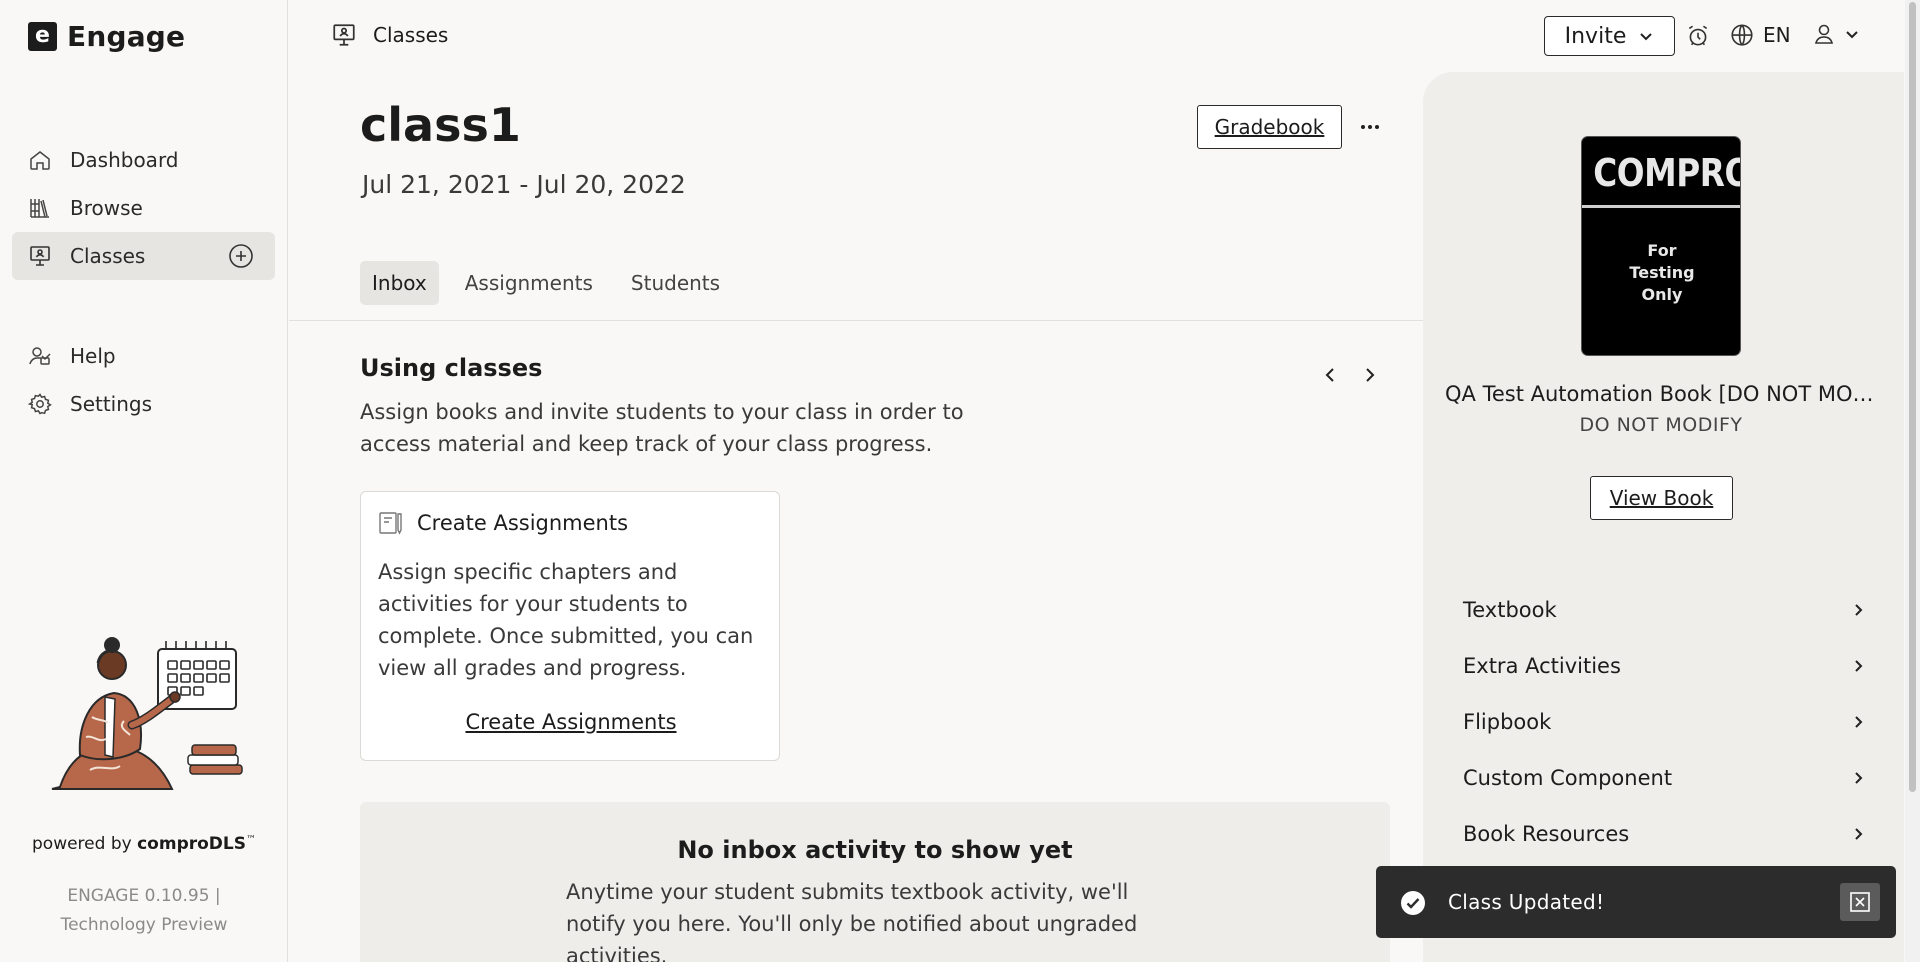 The height and width of the screenshot is (962, 1920). I want to click on breadcrumb-label: Classes, so click(411, 35).